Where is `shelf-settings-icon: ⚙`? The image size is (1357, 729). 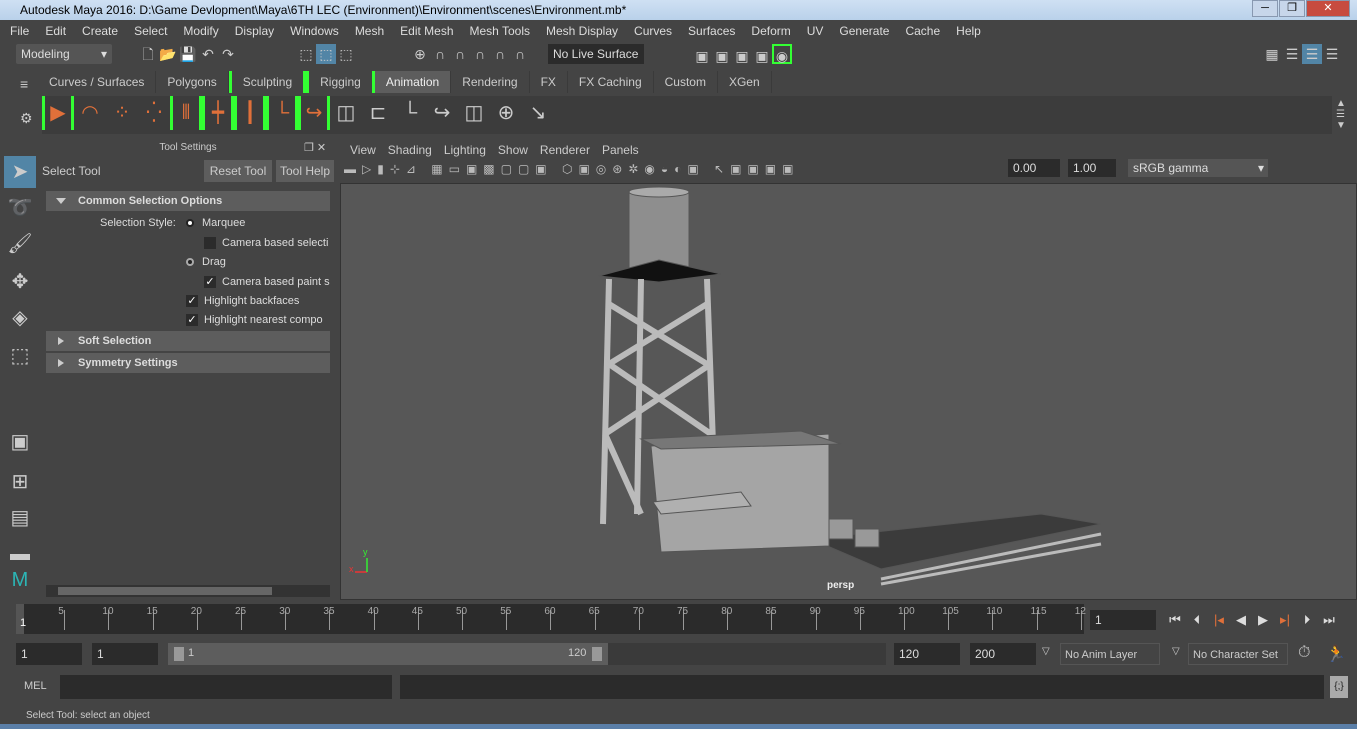 shelf-settings-icon: ⚙ is located at coordinates (26, 118).